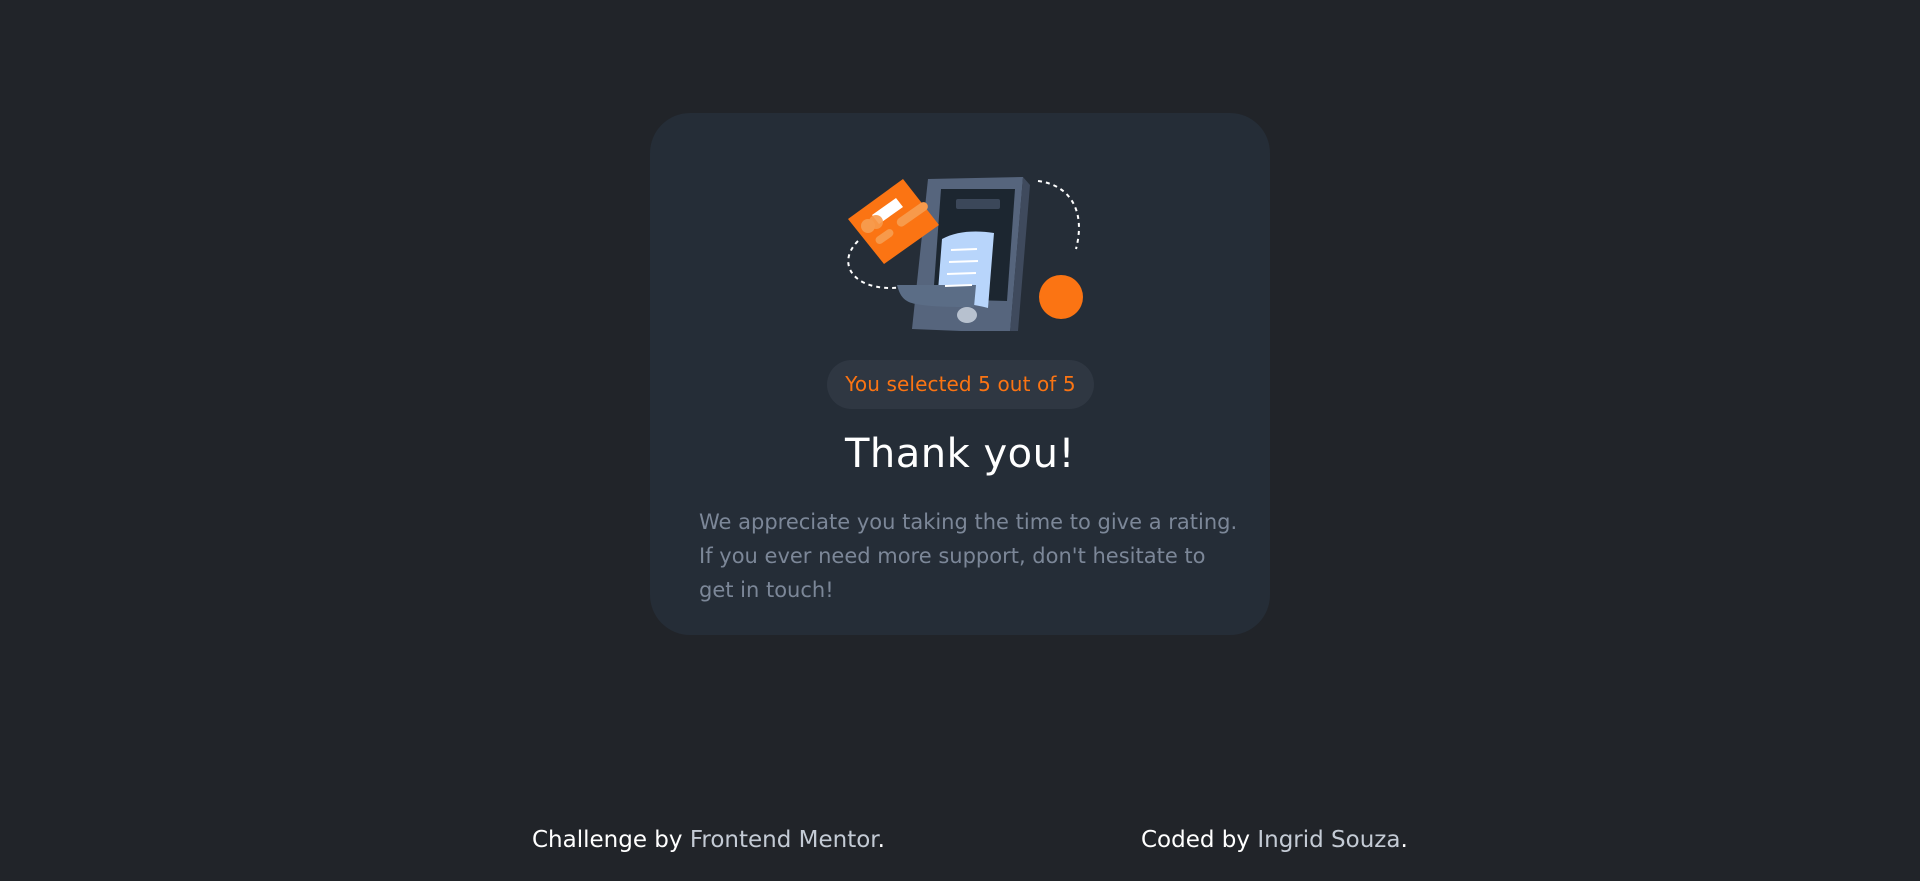  I want to click on challenge-attribution: Challenge by Frontend Mentor., so click(708, 840).